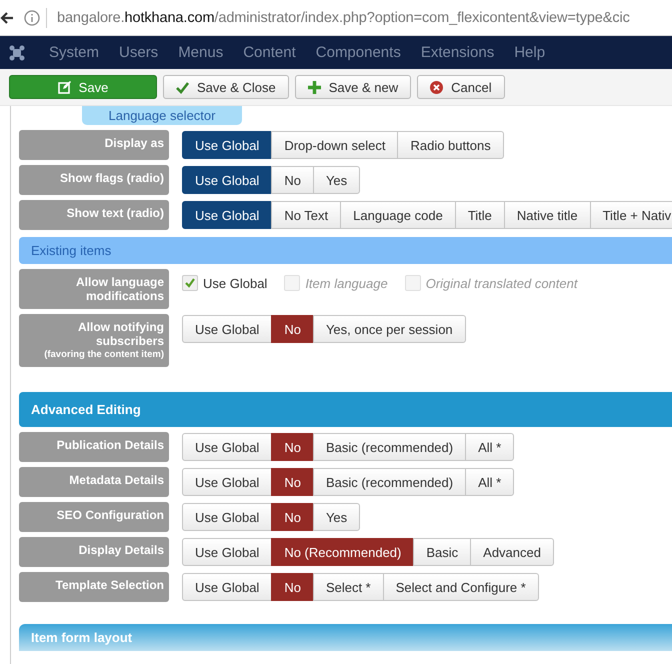  Describe the element at coordinates (460, 587) in the screenshot. I see `radio-option: Select and Configure *` at that location.